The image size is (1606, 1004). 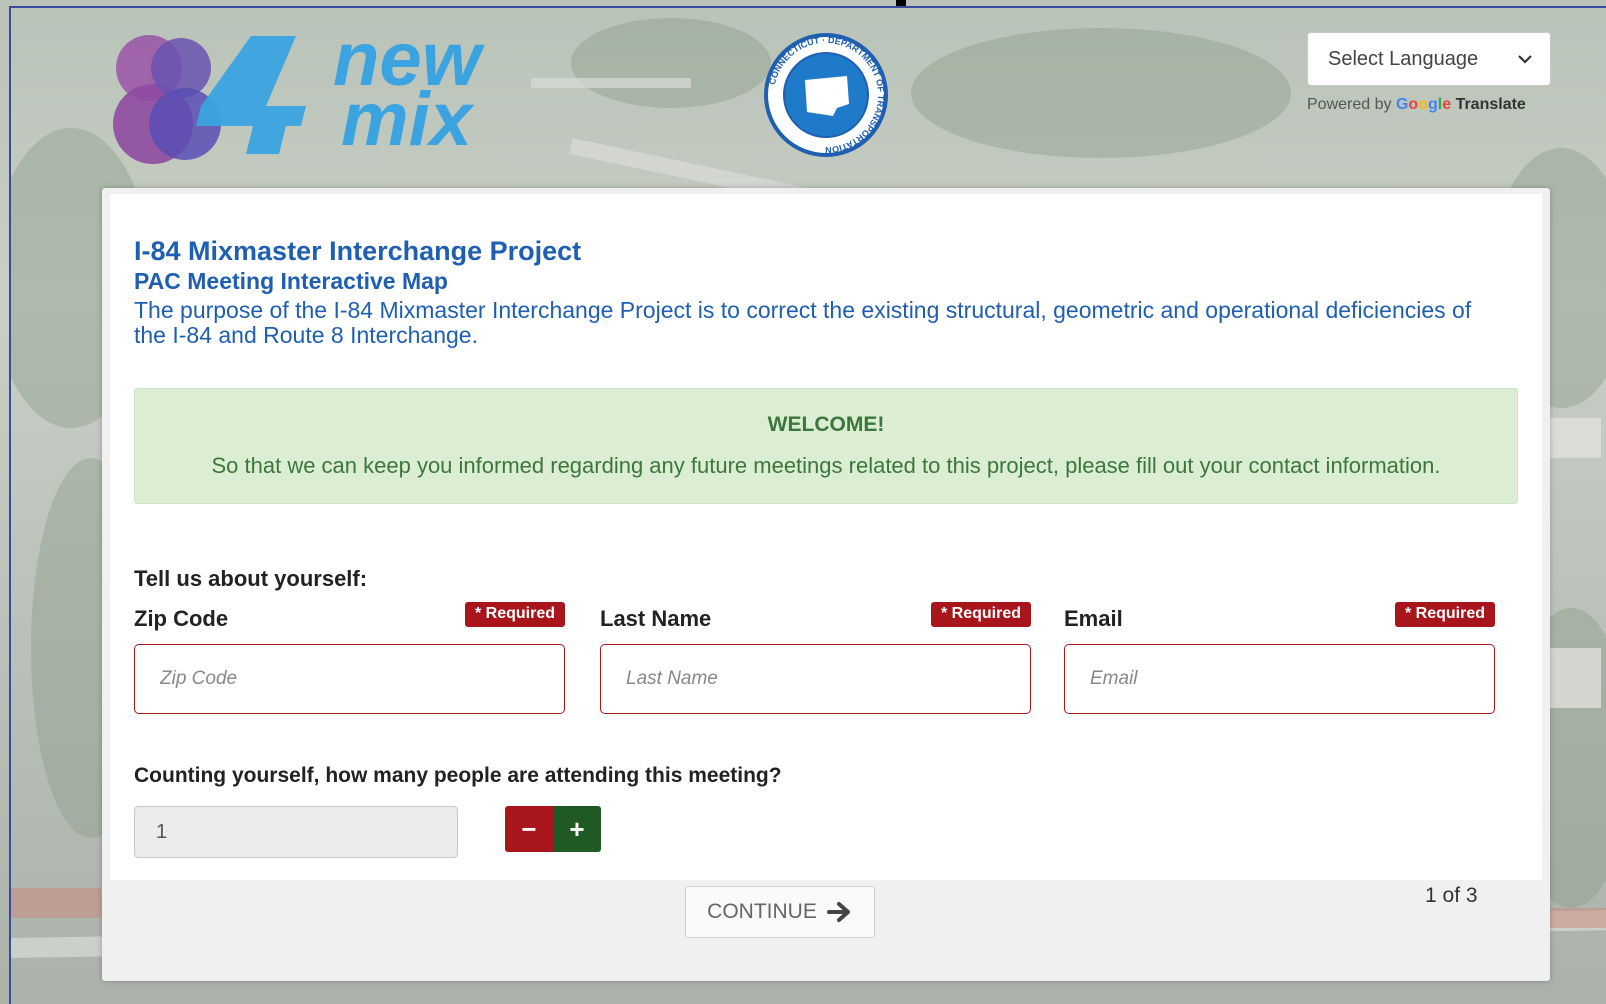 What do you see at coordinates (358, 251) in the screenshot?
I see `project-title: I-84 Mixmaster Interchange Project` at bounding box center [358, 251].